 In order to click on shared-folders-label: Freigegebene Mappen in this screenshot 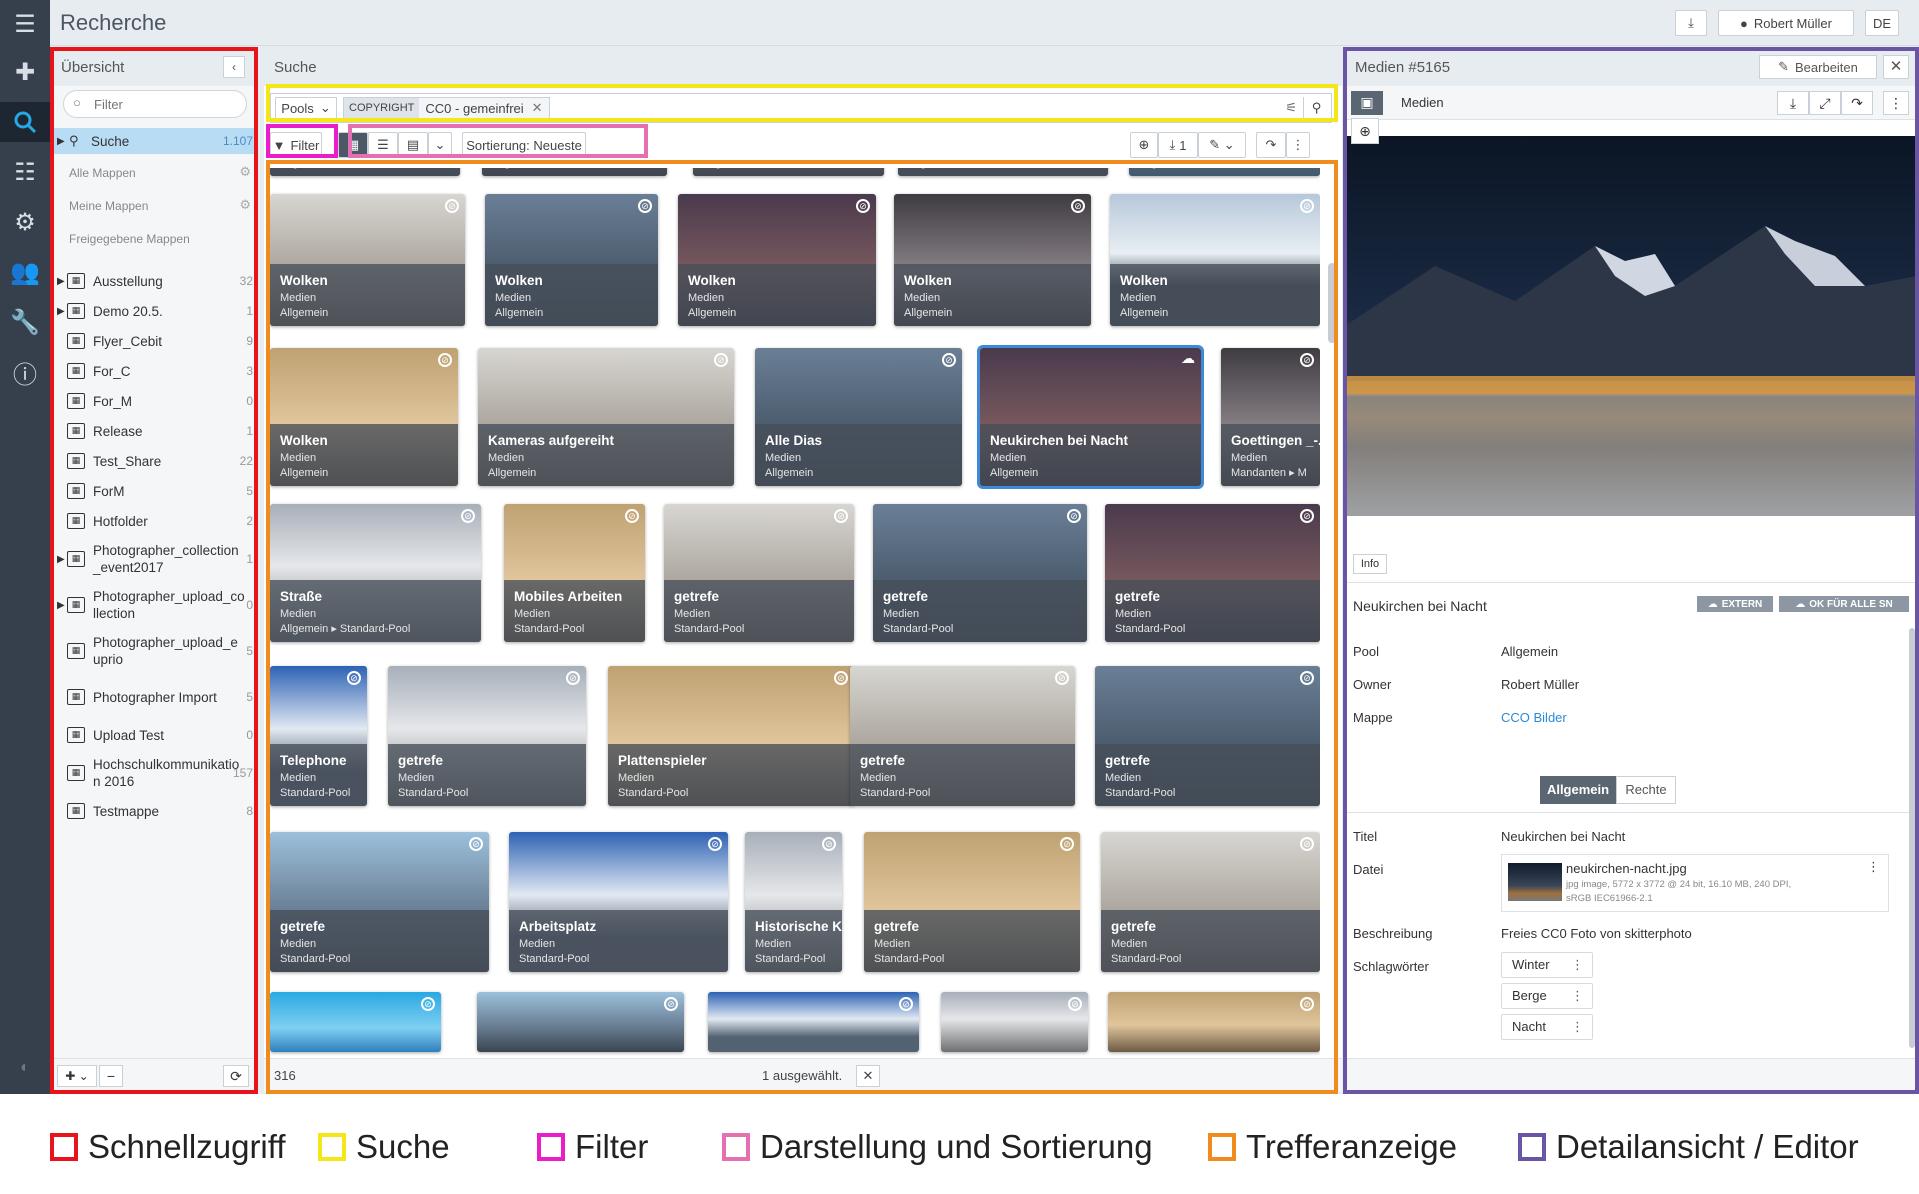, I will do `click(129, 239)`.